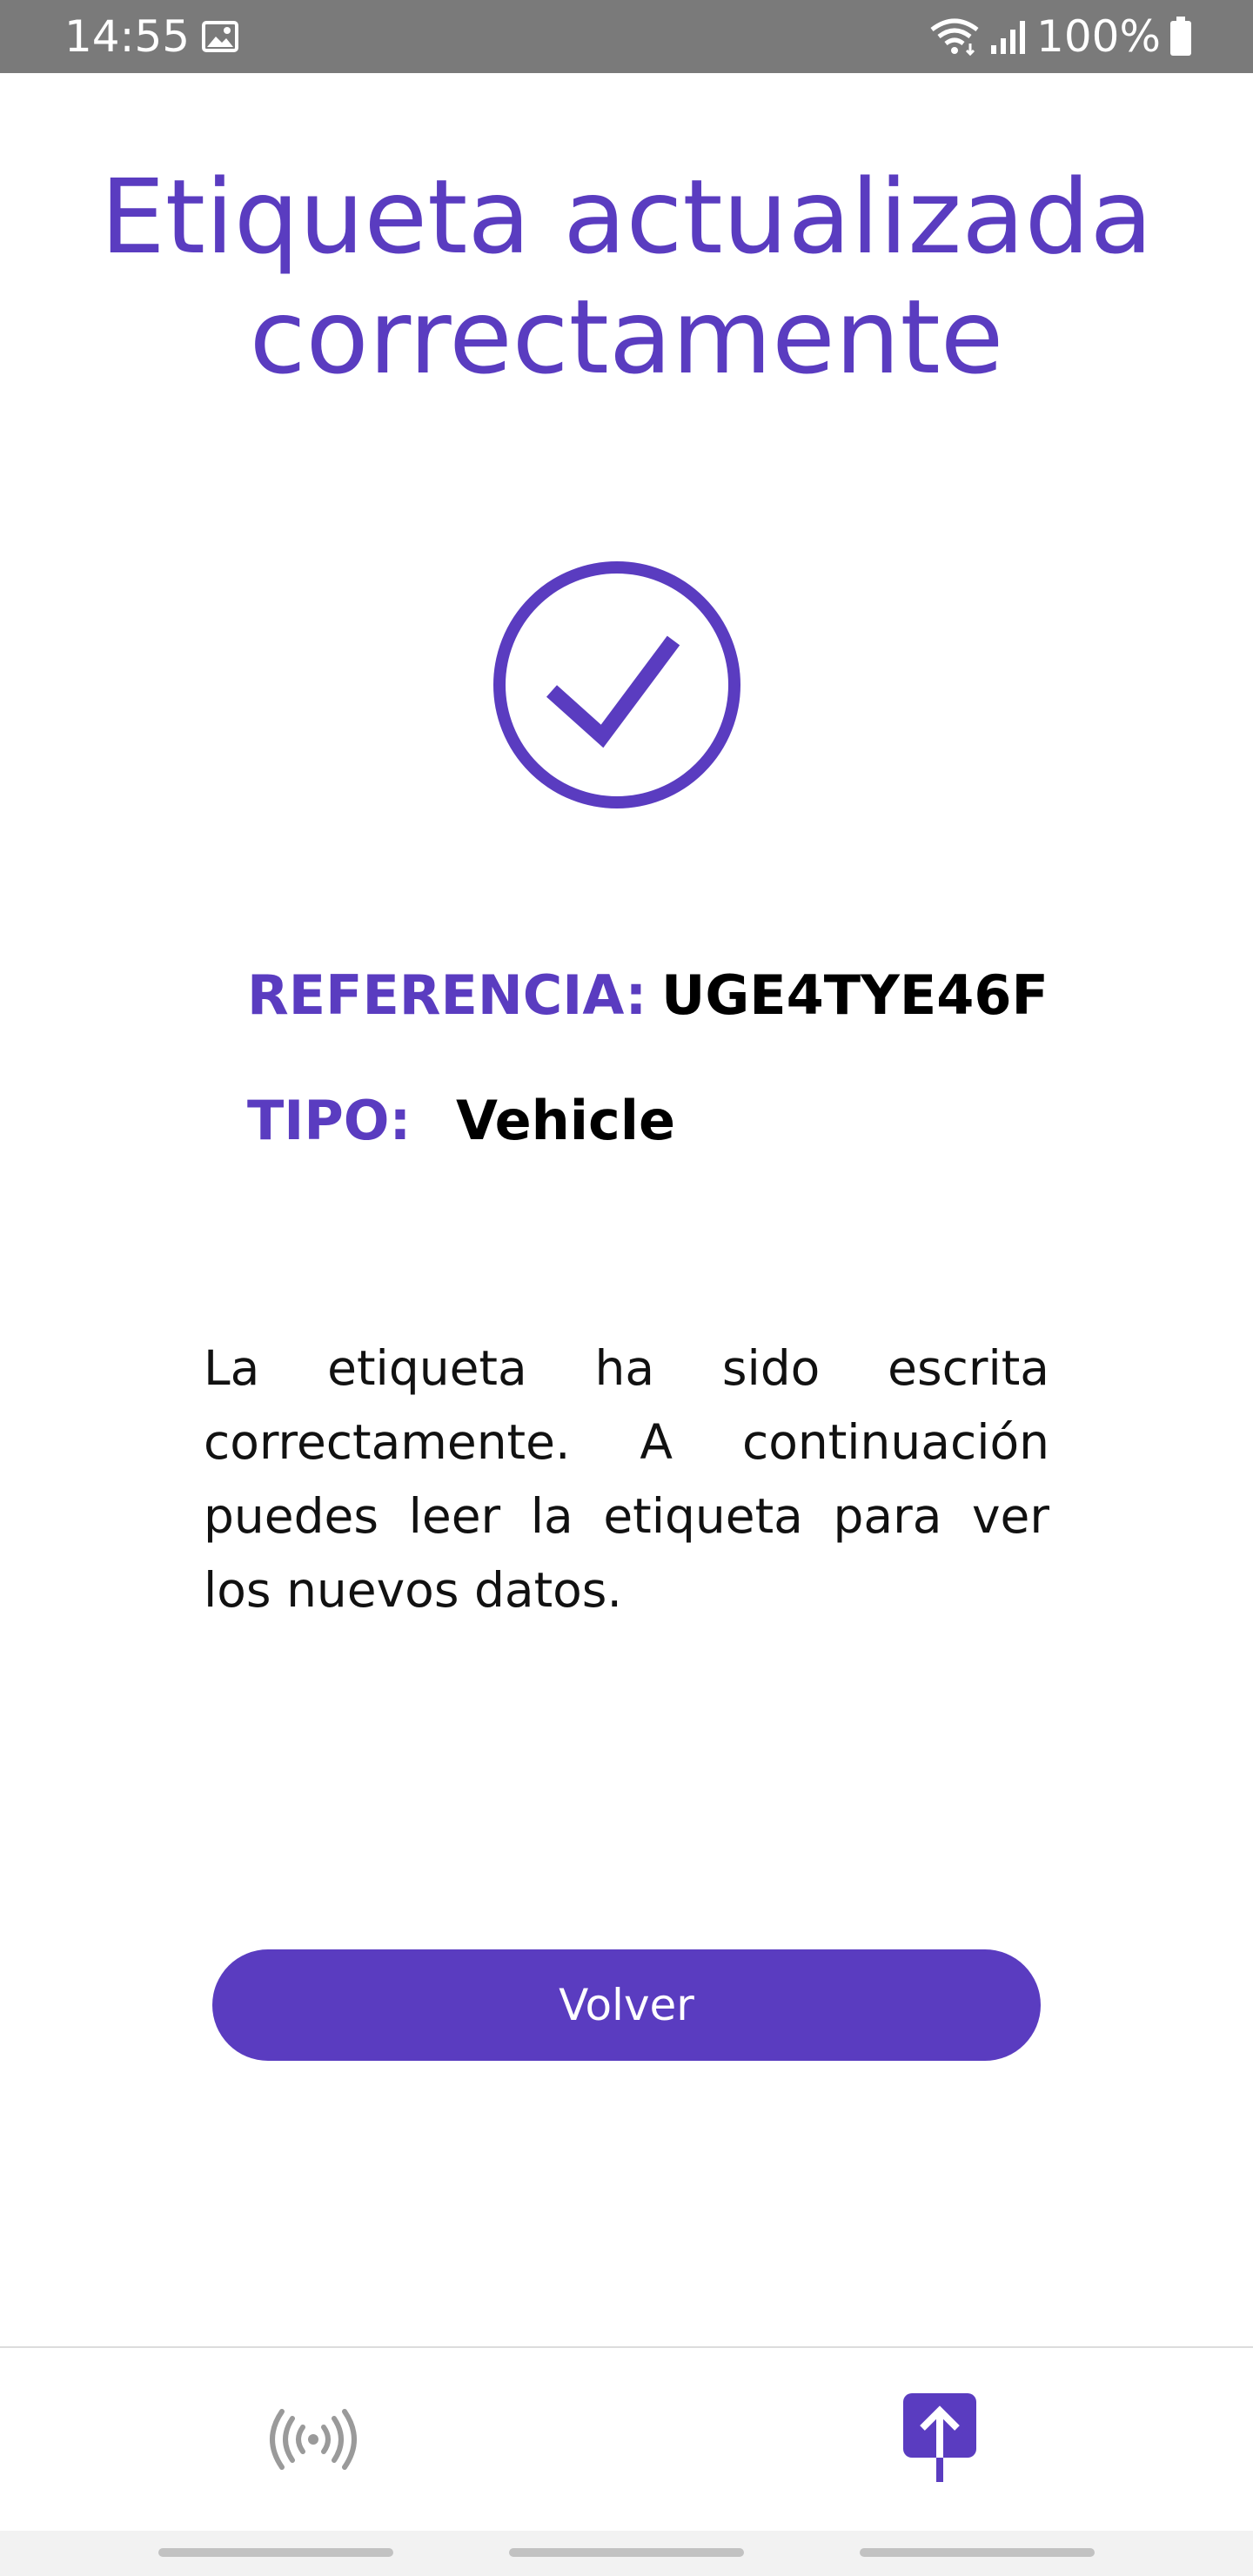  I want to click on system-gesture-bar, so click(626, 2554).